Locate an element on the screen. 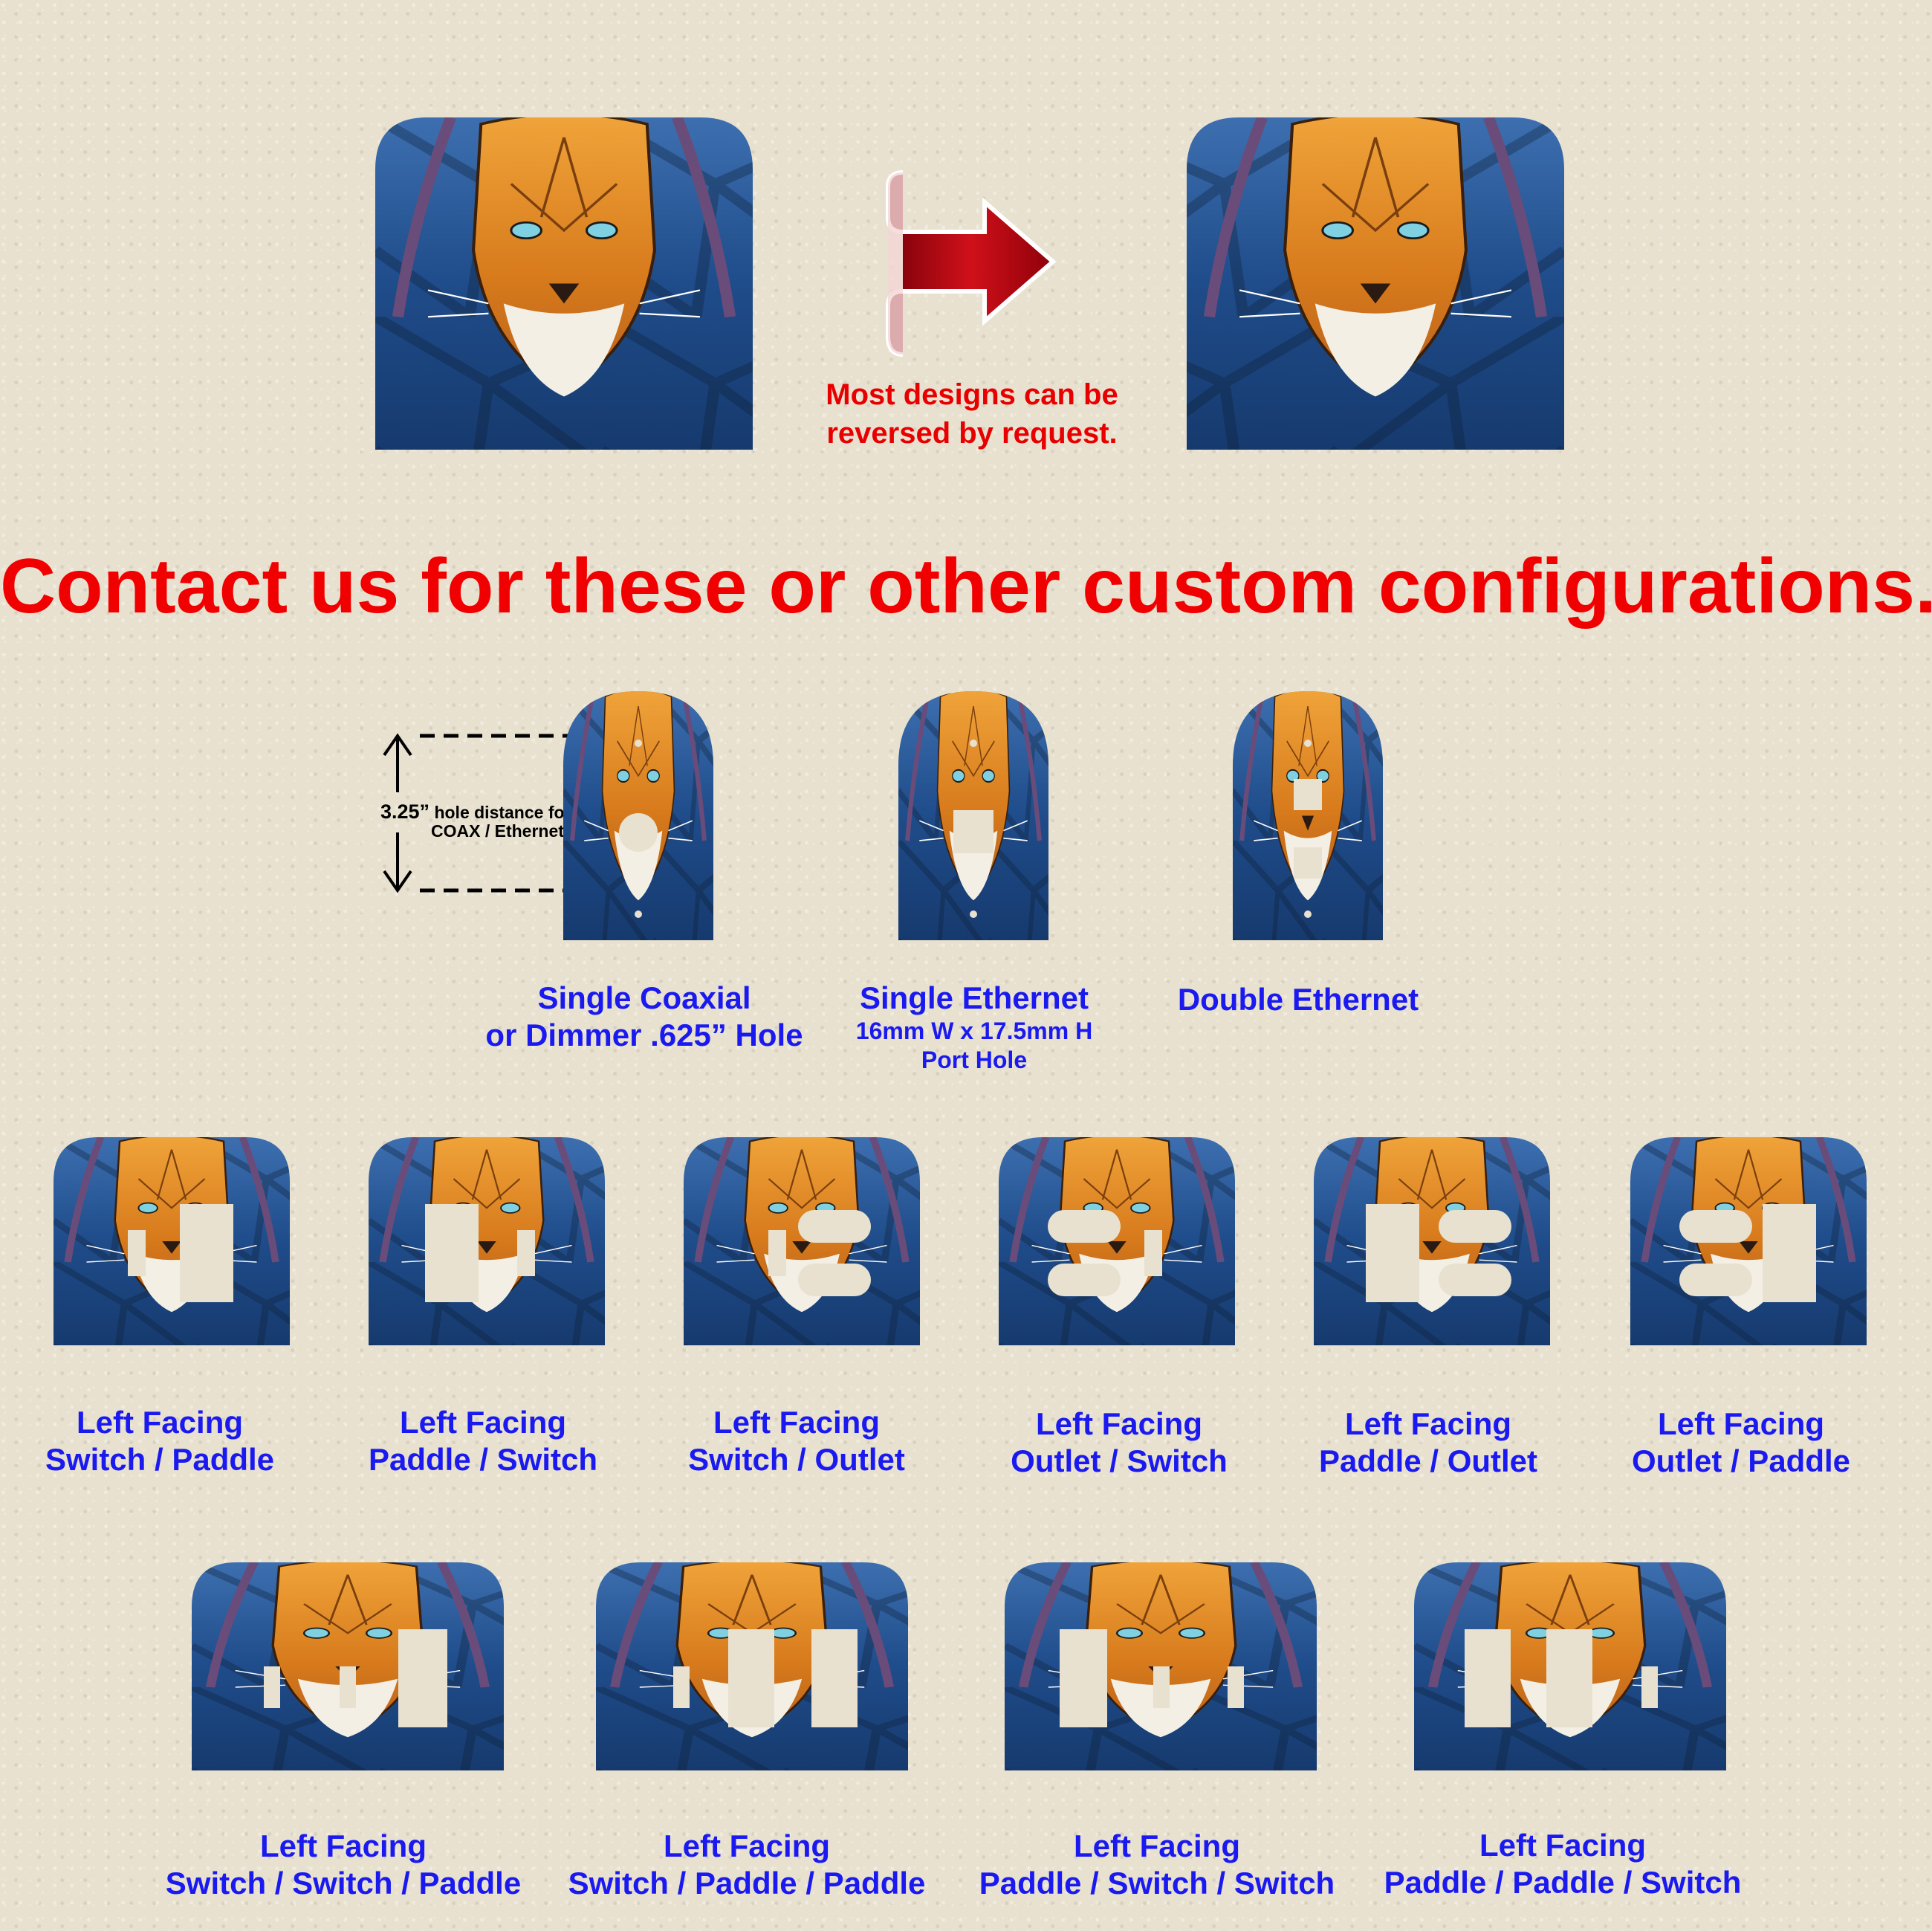 This screenshot has height=1931, width=1932. label-line: Switch / Paddle / Paddle is located at coordinates (747, 1883).